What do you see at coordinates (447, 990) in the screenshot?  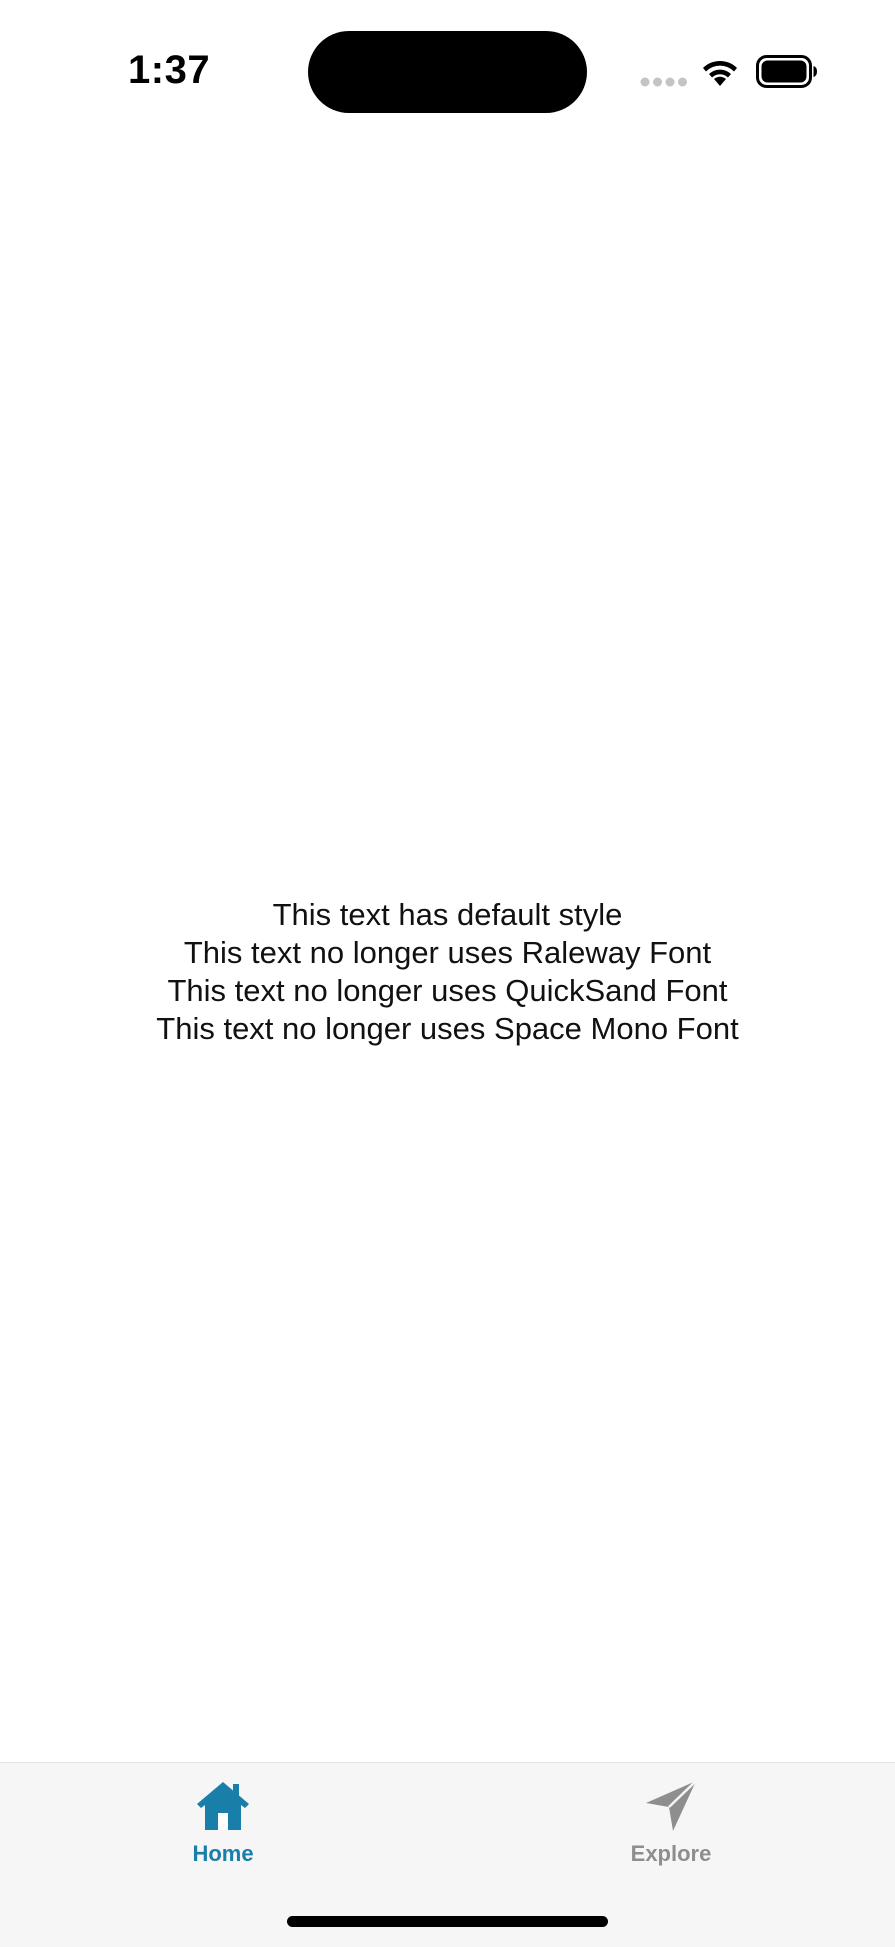 I see `text-quicksand: This text no longer uses QuickSand Font` at bounding box center [447, 990].